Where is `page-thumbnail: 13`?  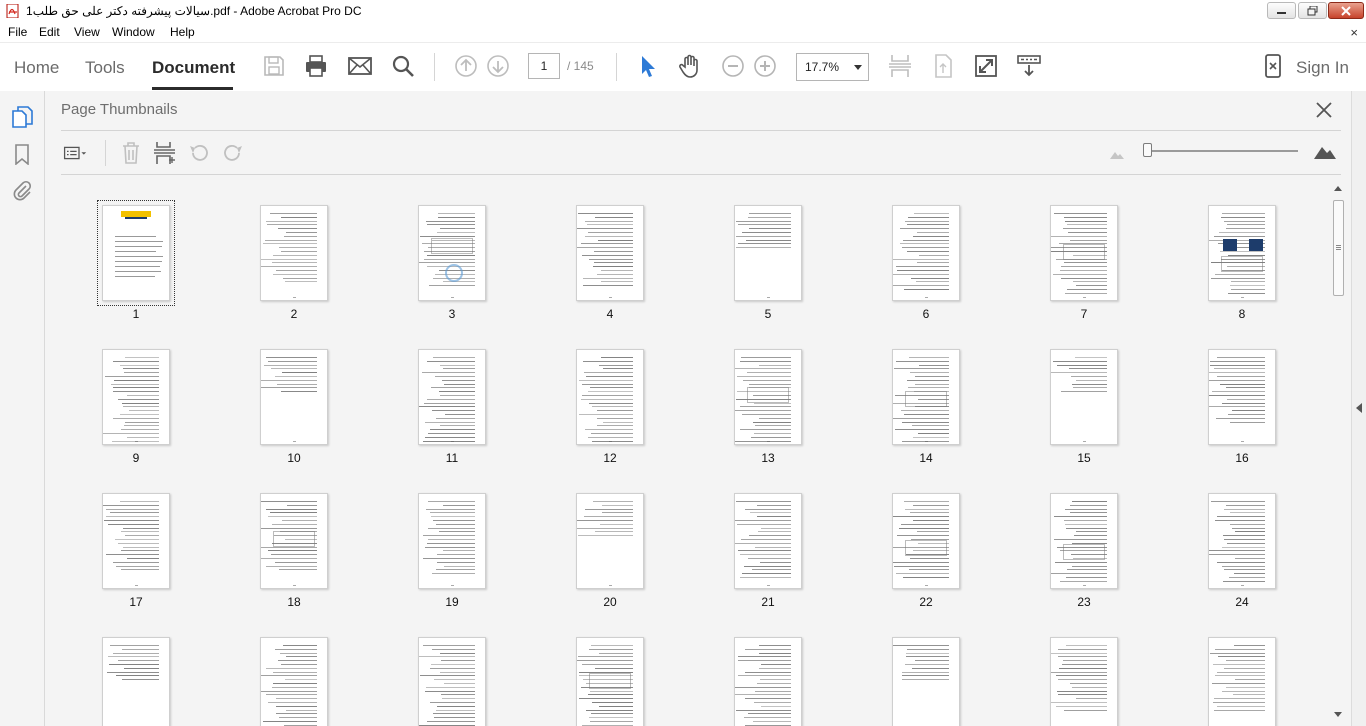
page-thumbnail: 13 is located at coordinates (768, 399).